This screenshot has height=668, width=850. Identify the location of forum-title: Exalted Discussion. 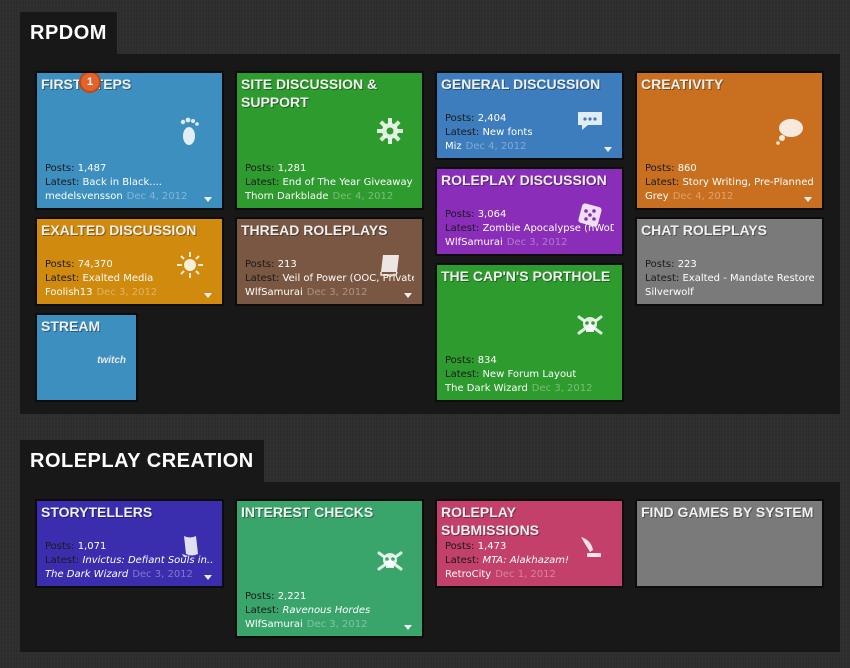
(128, 230).